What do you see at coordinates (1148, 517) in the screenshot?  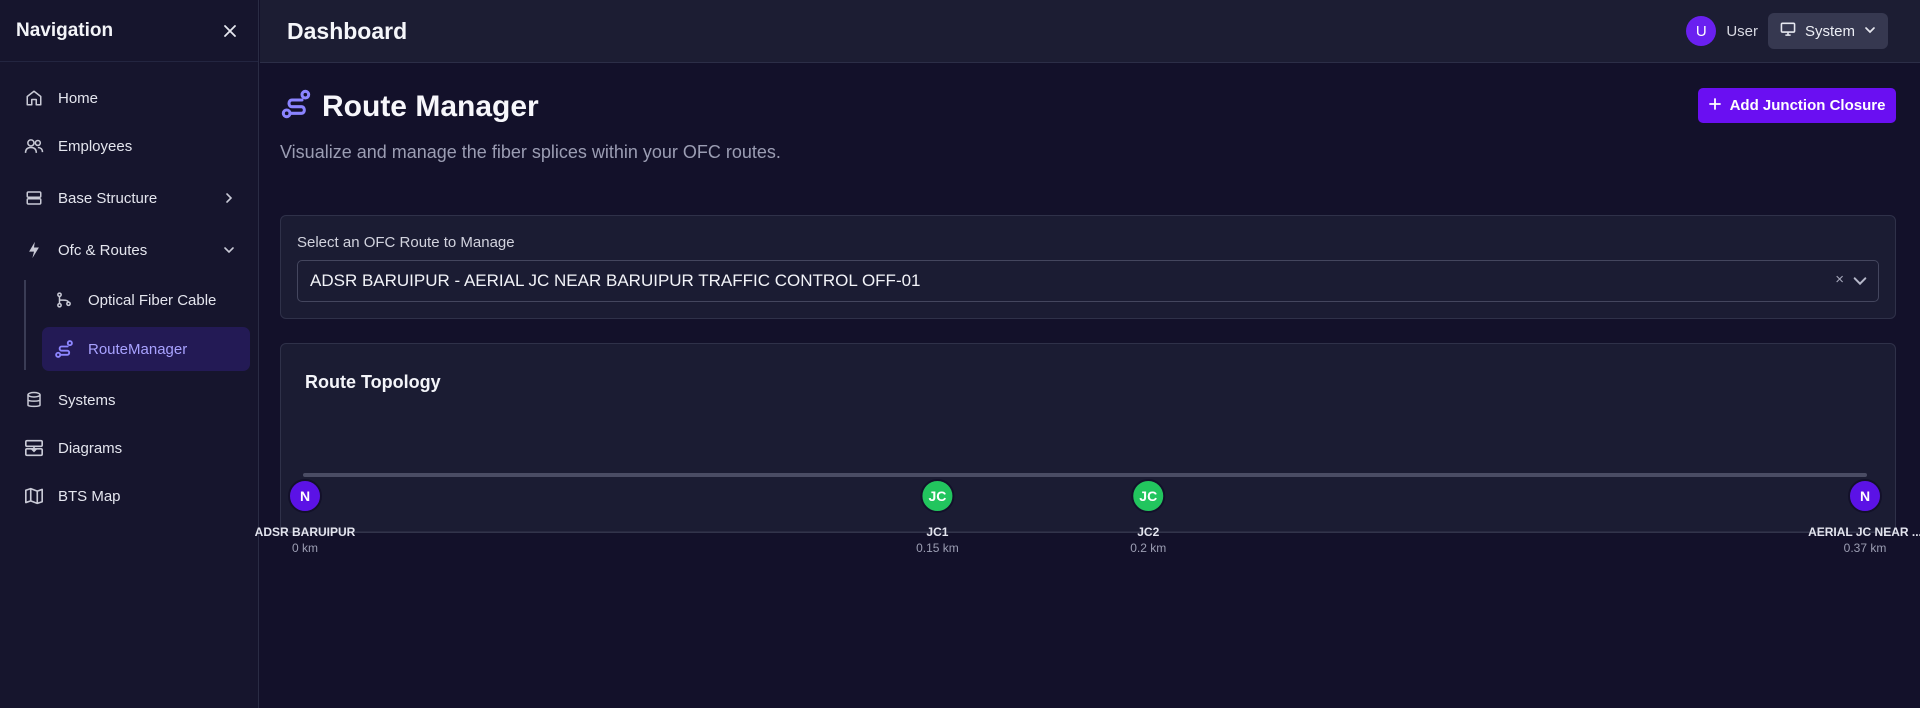 I see `junction-closure-node: JC JC2 0.2 km` at bounding box center [1148, 517].